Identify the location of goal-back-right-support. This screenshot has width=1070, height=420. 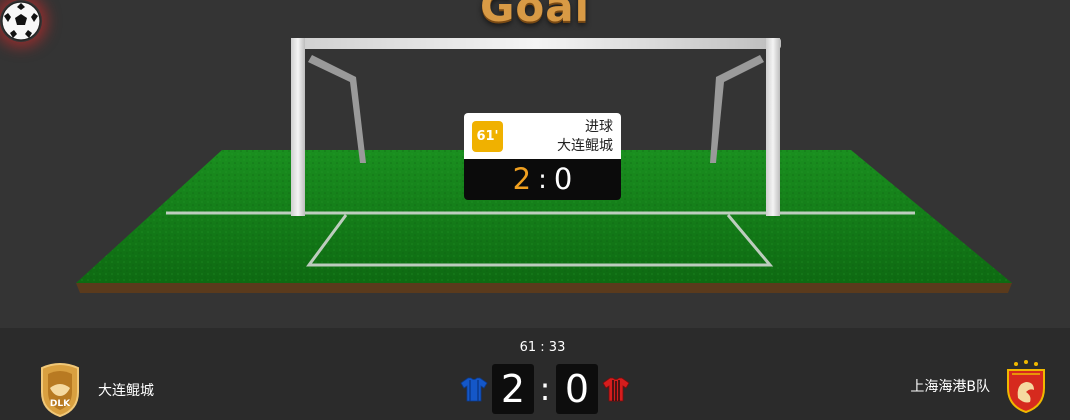
(737, 109).